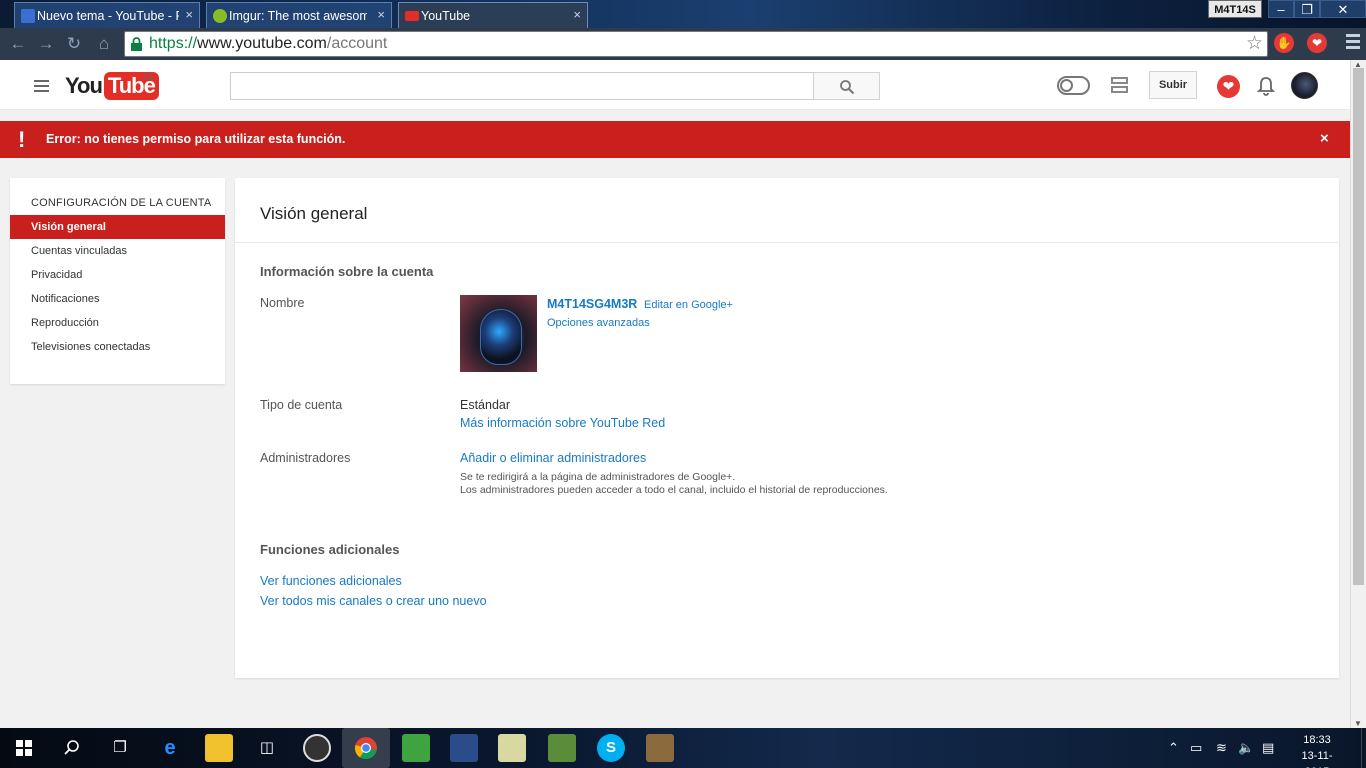 The width and height of the screenshot is (1366, 768). What do you see at coordinates (1196, 748) in the screenshot?
I see `battery-icon: ▭` at bounding box center [1196, 748].